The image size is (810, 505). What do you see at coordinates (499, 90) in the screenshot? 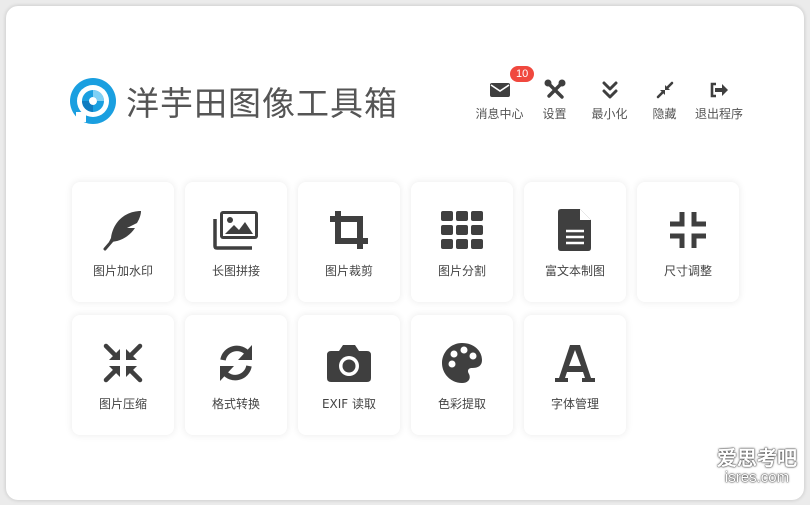
I see `envelope-icon` at bounding box center [499, 90].